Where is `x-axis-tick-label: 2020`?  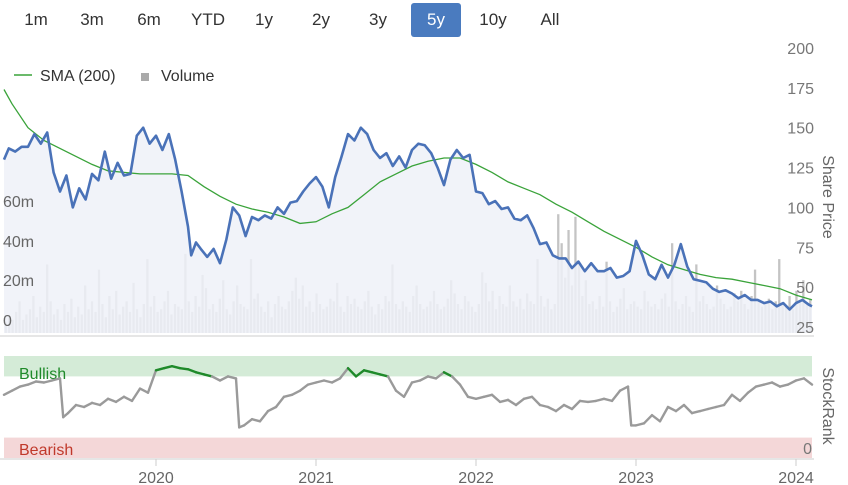 x-axis-tick-label: 2020 is located at coordinates (156, 477).